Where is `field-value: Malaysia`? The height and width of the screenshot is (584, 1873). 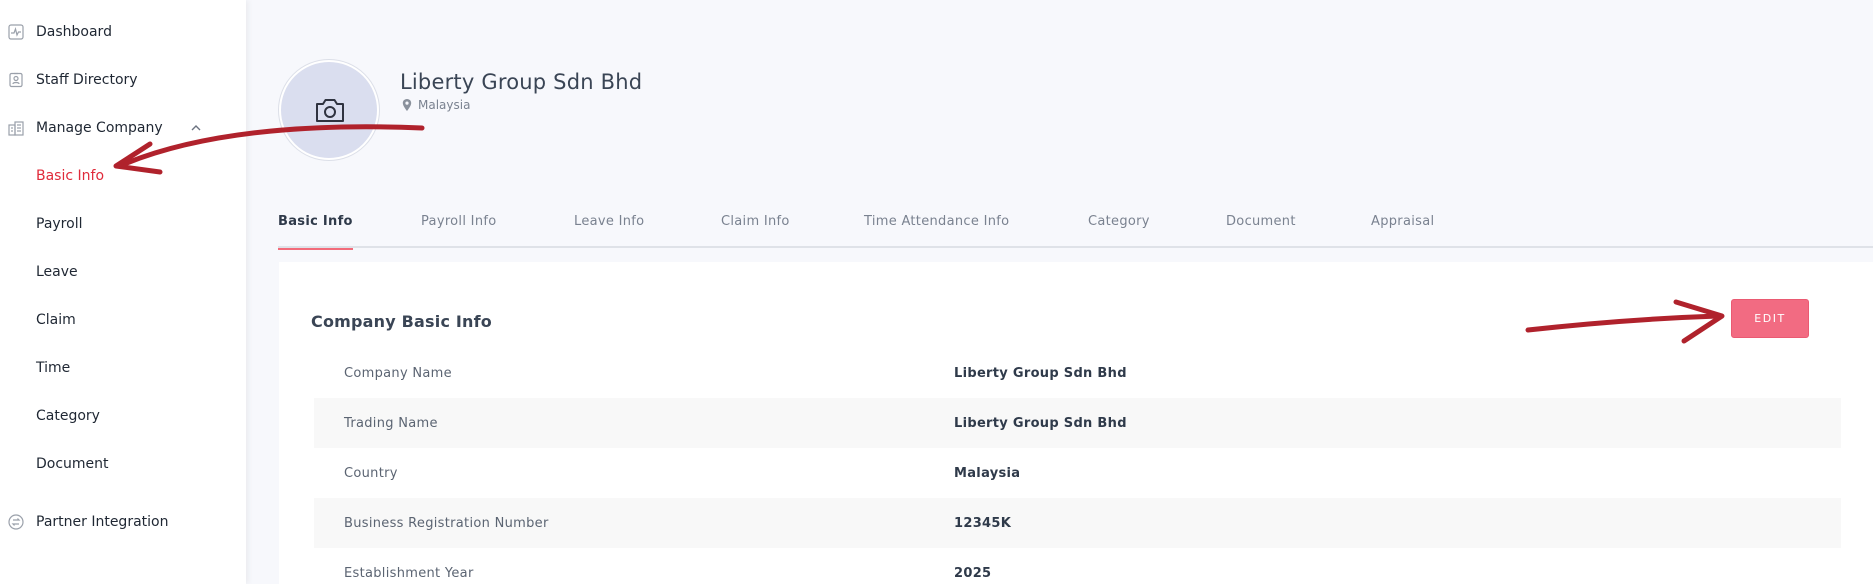
field-value: Malaysia is located at coordinates (987, 473).